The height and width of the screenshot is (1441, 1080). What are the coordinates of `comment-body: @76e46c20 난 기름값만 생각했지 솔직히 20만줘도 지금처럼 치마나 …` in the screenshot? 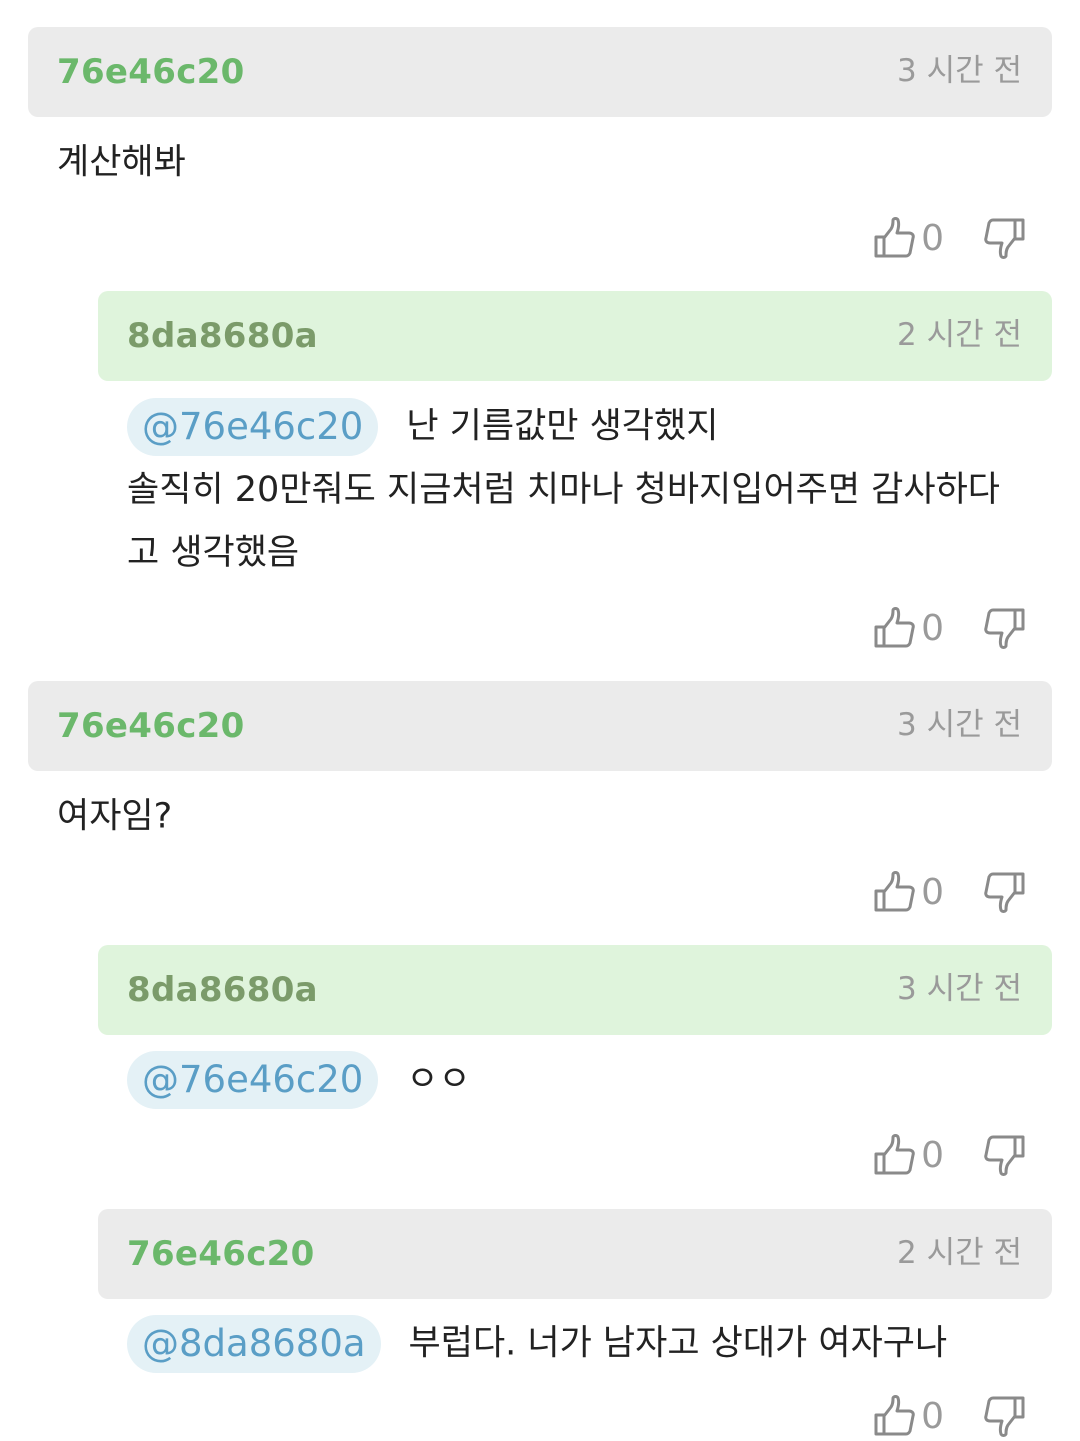 It's located at (592, 490).